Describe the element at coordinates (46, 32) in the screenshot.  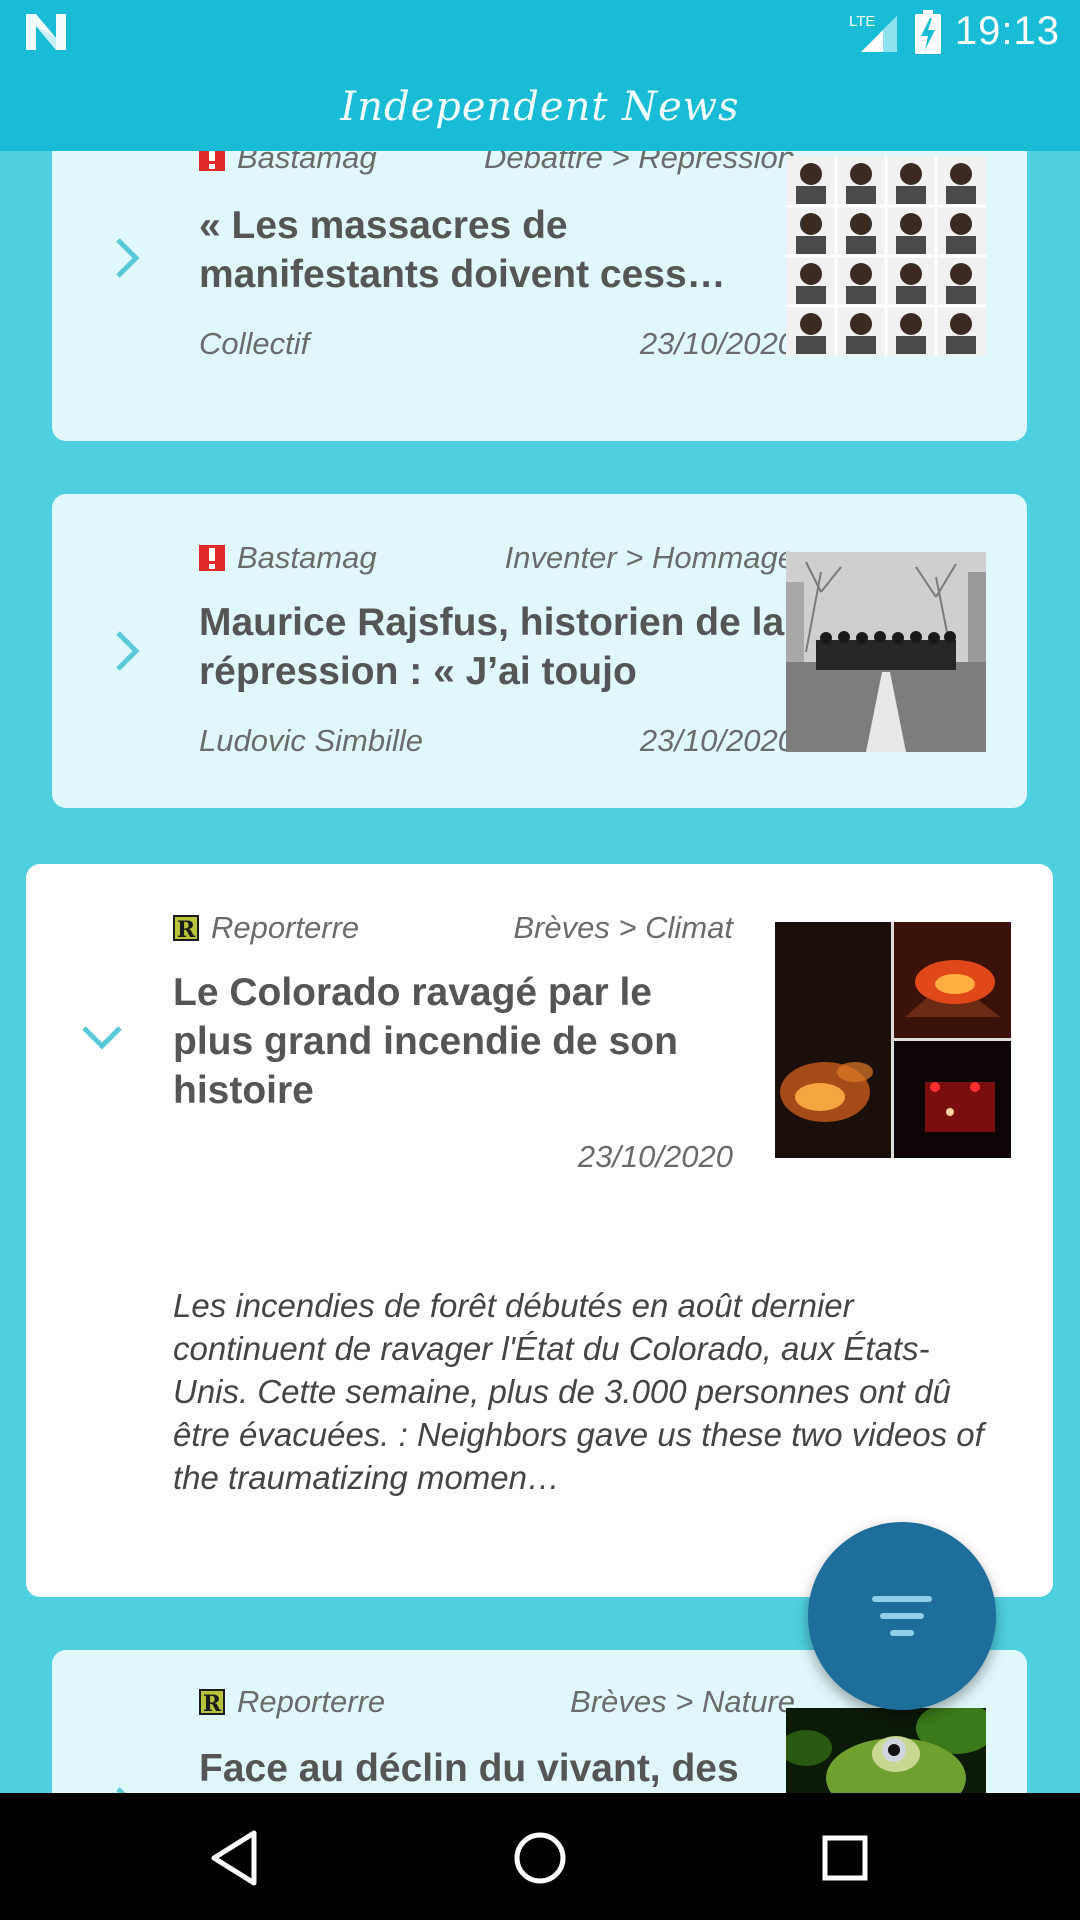
I see `android-n-icon` at that location.